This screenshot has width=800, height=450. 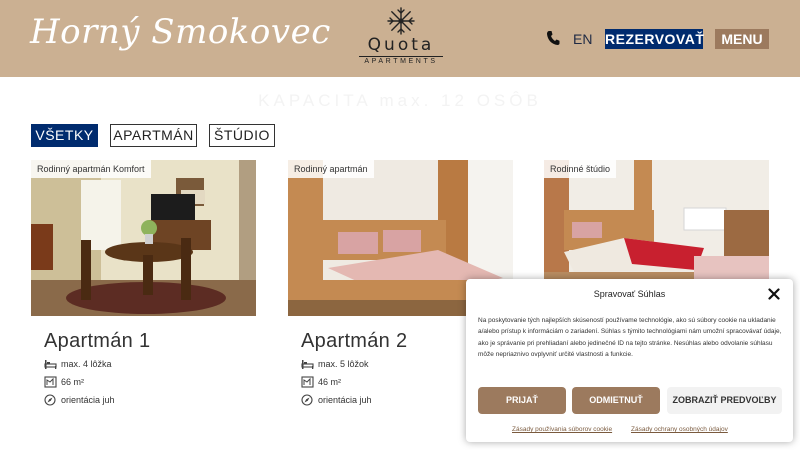 What do you see at coordinates (354, 341) in the screenshot?
I see `card-title: Apartmán 2` at bounding box center [354, 341].